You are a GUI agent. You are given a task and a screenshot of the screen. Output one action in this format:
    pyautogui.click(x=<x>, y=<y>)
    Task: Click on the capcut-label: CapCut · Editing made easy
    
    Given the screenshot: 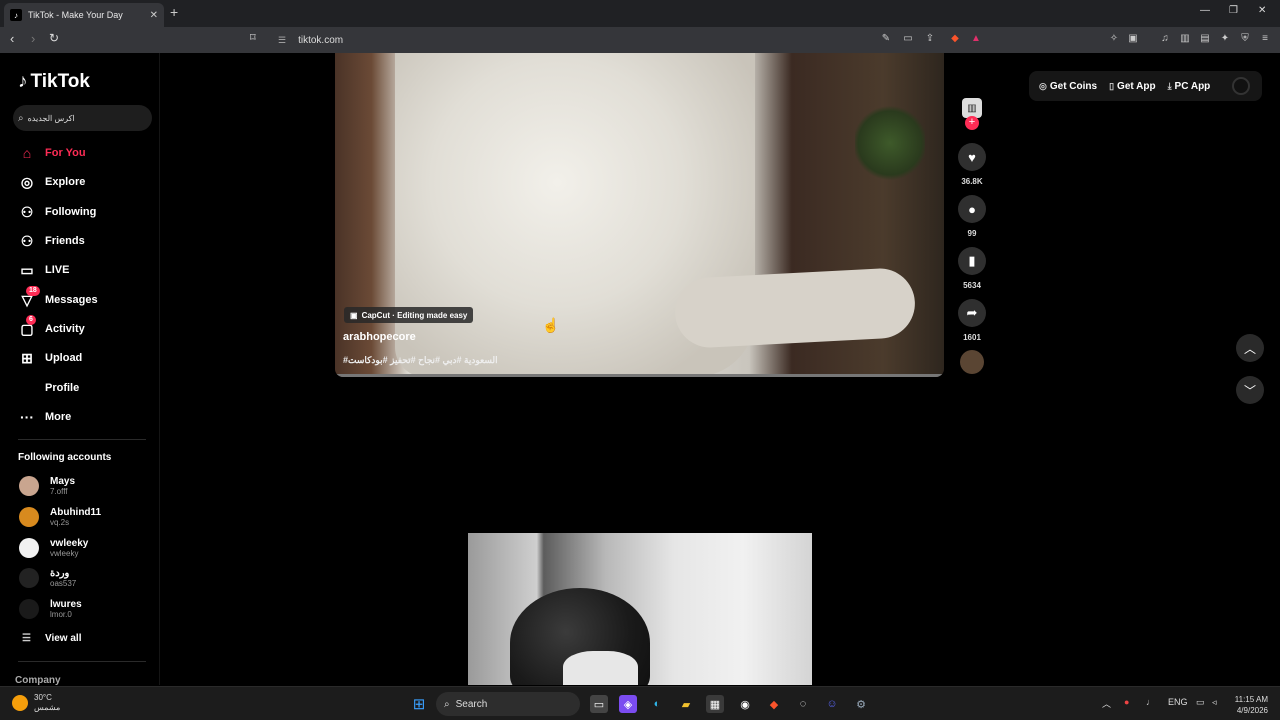 What is the action you would take?
    pyautogui.click(x=414, y=315)
    